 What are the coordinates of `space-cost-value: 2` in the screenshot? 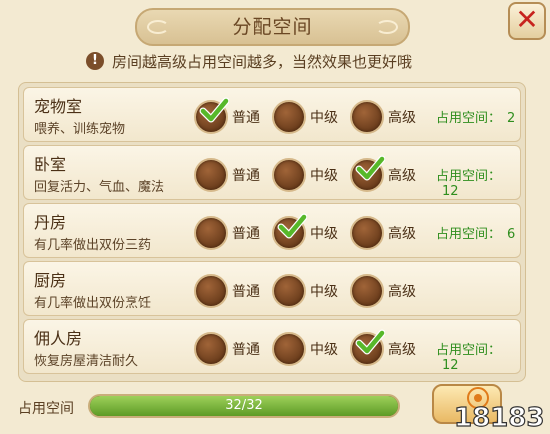 It's located at (511, 118).